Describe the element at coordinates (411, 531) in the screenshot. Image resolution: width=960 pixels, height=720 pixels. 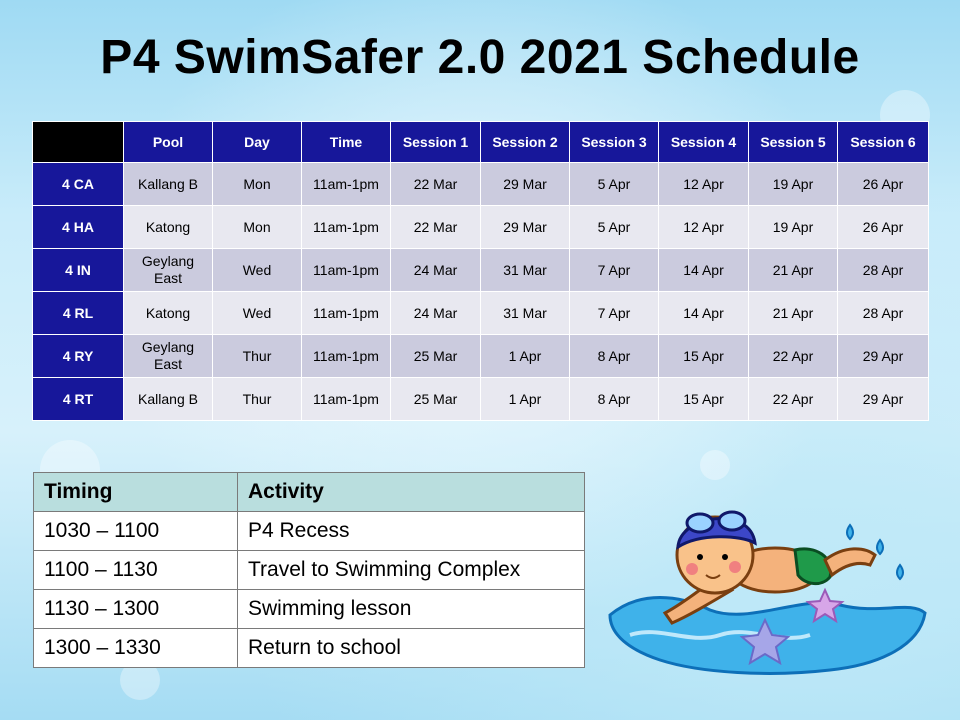
I see `activity-cell: P4 Recess` at that location.